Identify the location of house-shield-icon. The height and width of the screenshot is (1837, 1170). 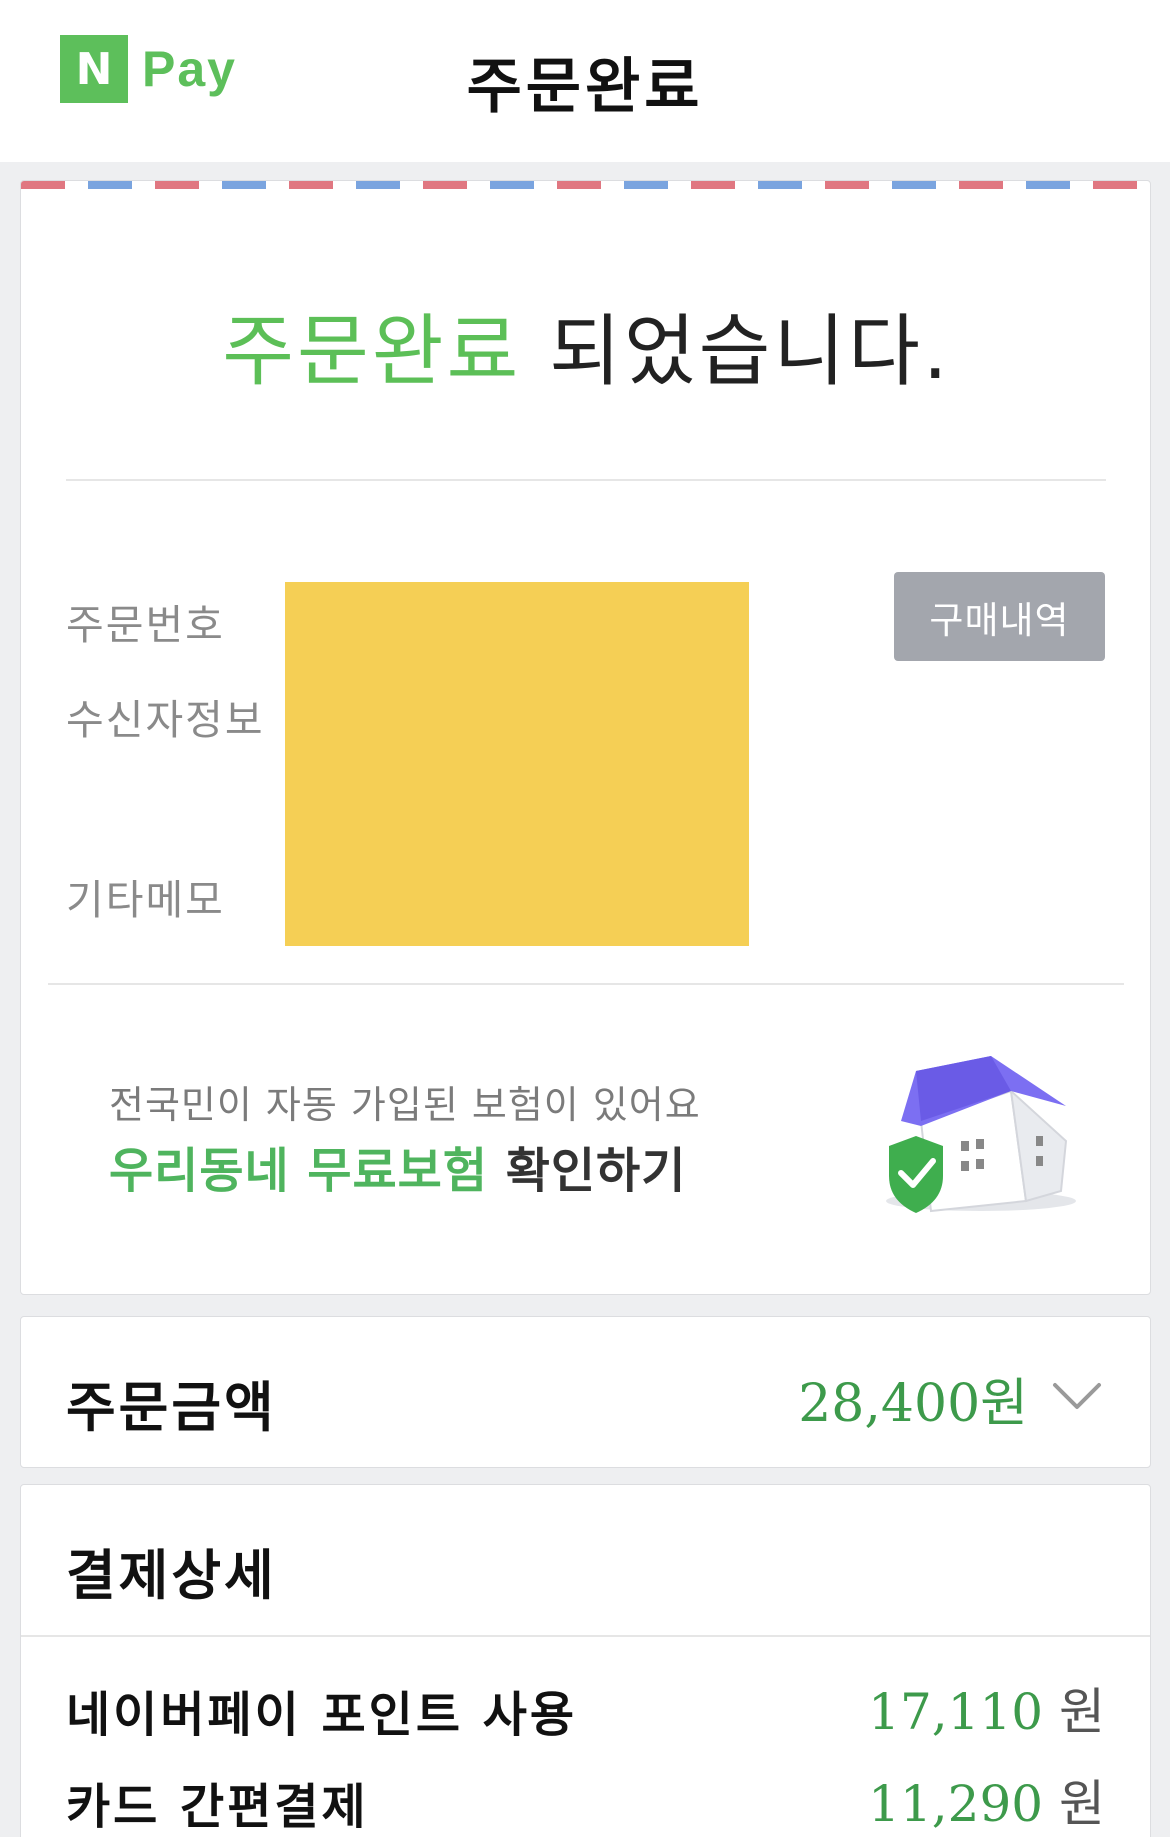
(981, 1134).